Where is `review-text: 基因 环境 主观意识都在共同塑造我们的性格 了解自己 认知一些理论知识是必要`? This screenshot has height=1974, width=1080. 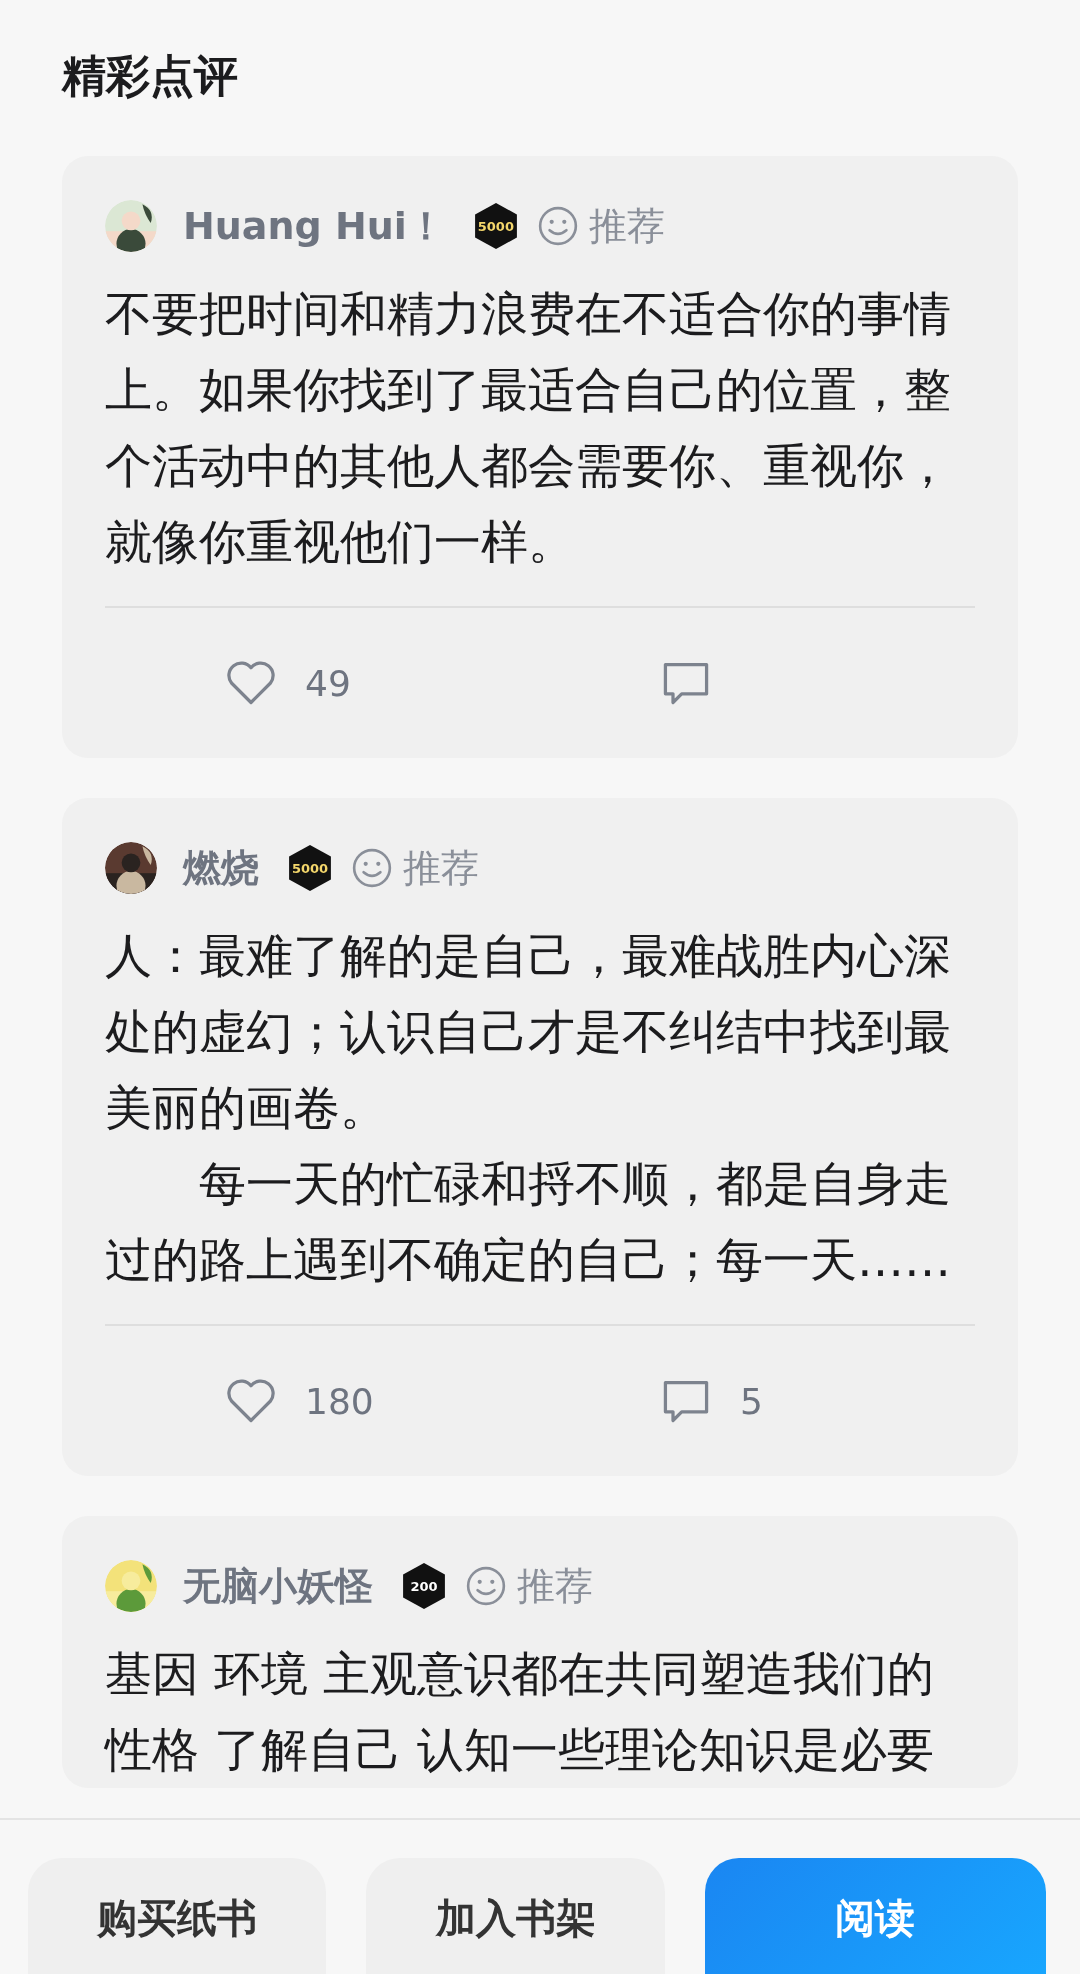 review-text: 基因 环境 主观意识都在共同塑造我们的性格 了解自己 认知一些理论知识是必要 is located at coordinates (520, 1712).